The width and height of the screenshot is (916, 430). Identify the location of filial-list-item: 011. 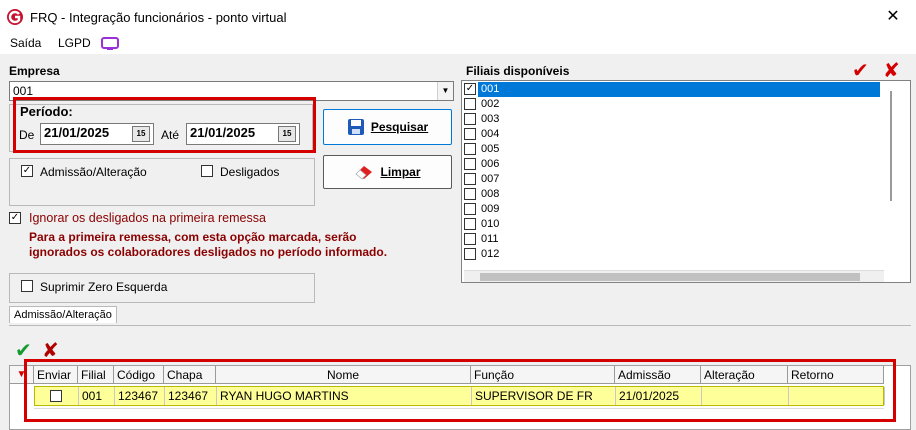
(664, 239).